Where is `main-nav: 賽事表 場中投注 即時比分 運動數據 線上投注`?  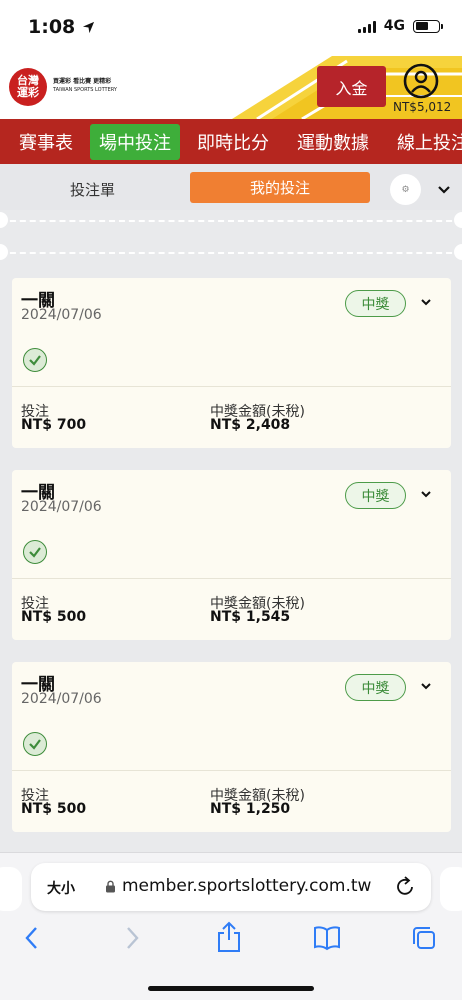
main-nav: 賽事表 場中投注 即時比分 運動數據 線上投注 is located at coordinates (231, 141).